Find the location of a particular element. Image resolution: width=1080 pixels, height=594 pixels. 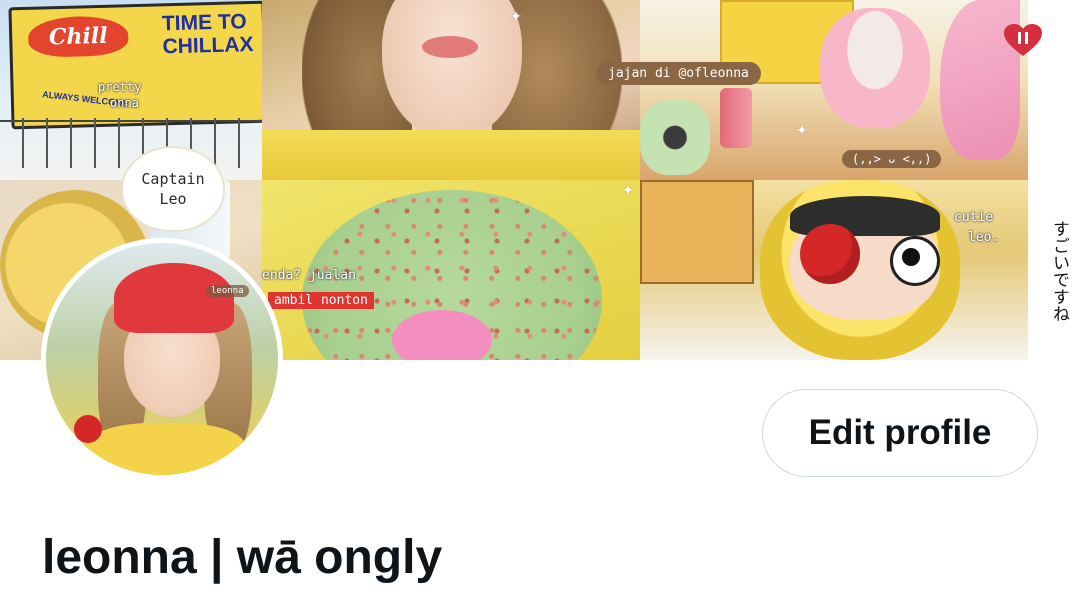

avatar-image: leonna is located at coordinates (162, 359).